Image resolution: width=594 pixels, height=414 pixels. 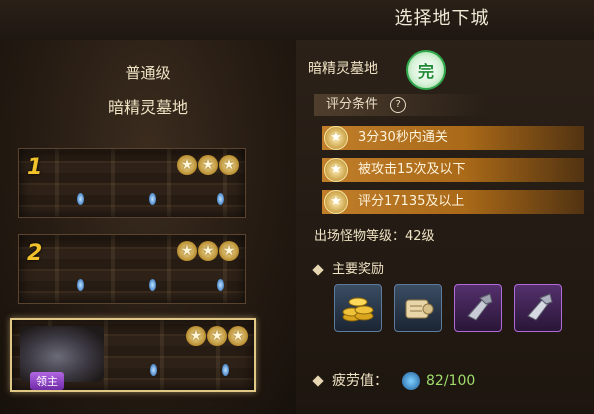 I want to click on stage-card-1: 1 ★ ★ ★, so click(x=132, y=183).